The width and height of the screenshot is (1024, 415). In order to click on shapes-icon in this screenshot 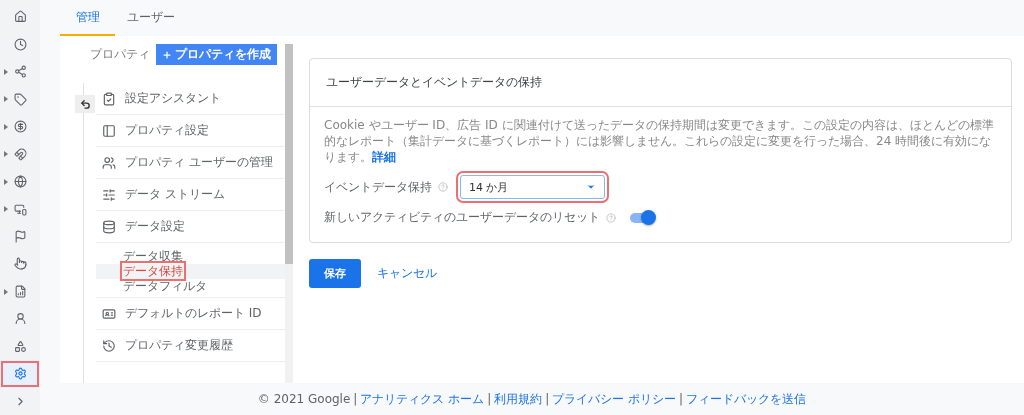, I will do `click(20, 346)`.